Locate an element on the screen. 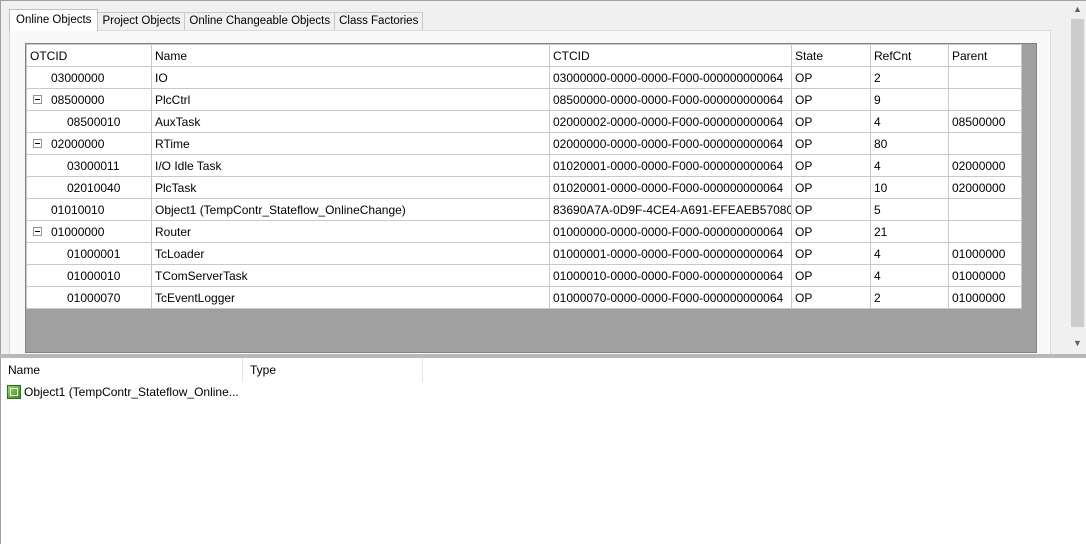  cell-ctcid: 01000070-0000-0000-F000-000000000064 is located at coordinates (670, 297).